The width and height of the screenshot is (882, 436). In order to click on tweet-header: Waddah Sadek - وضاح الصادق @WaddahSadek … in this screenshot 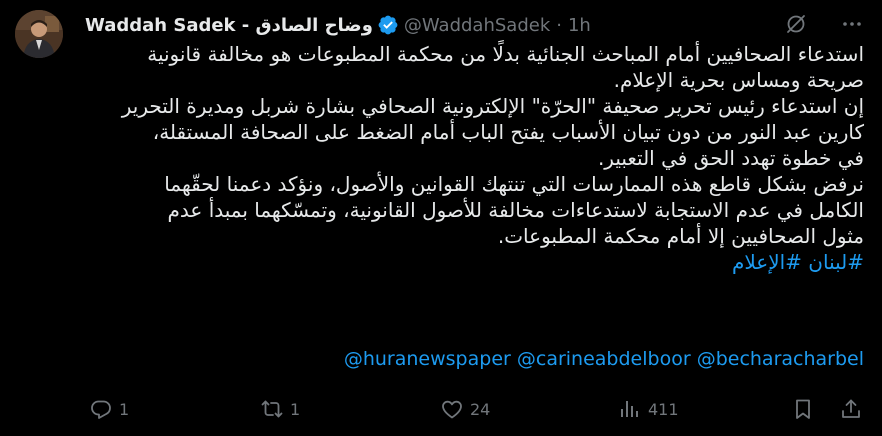, I will do `click(338, 25)`.